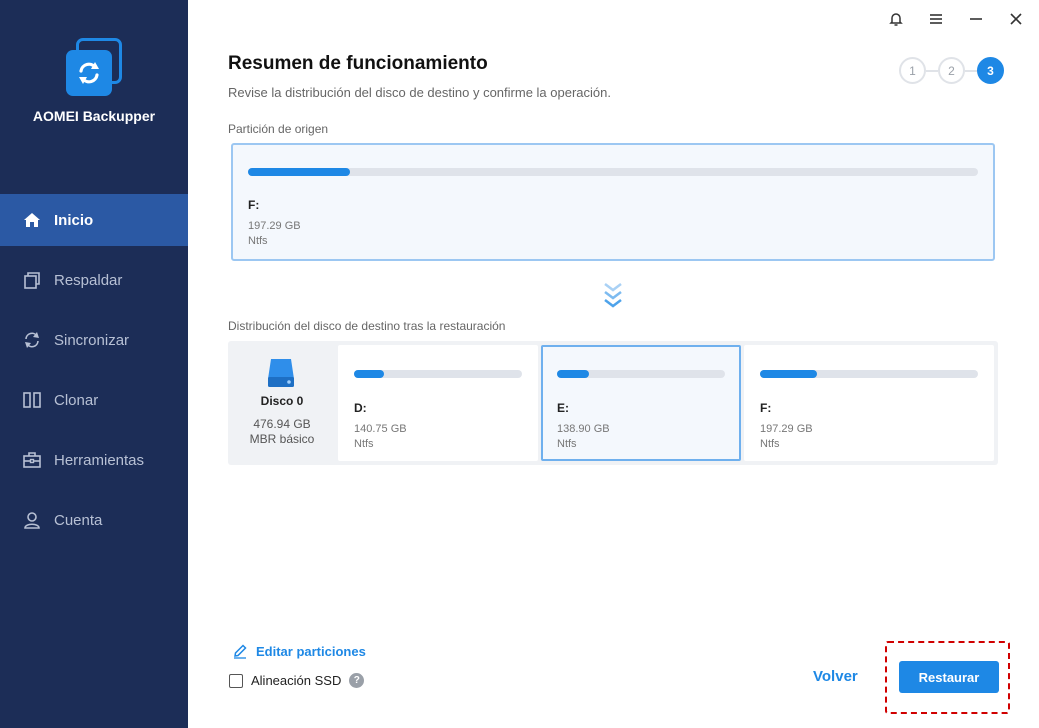  What do you see at coordinates (563, 408) in the screenshot?
I see `partition-name: E:` at bounding box center [563, 408].